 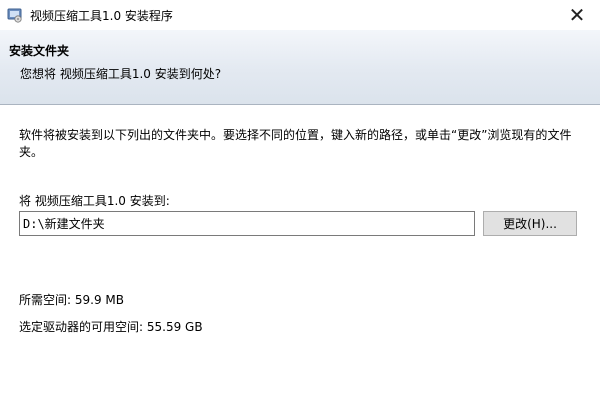 I want to click on page-title: 安装文件夹, so click(x=39, y=51).